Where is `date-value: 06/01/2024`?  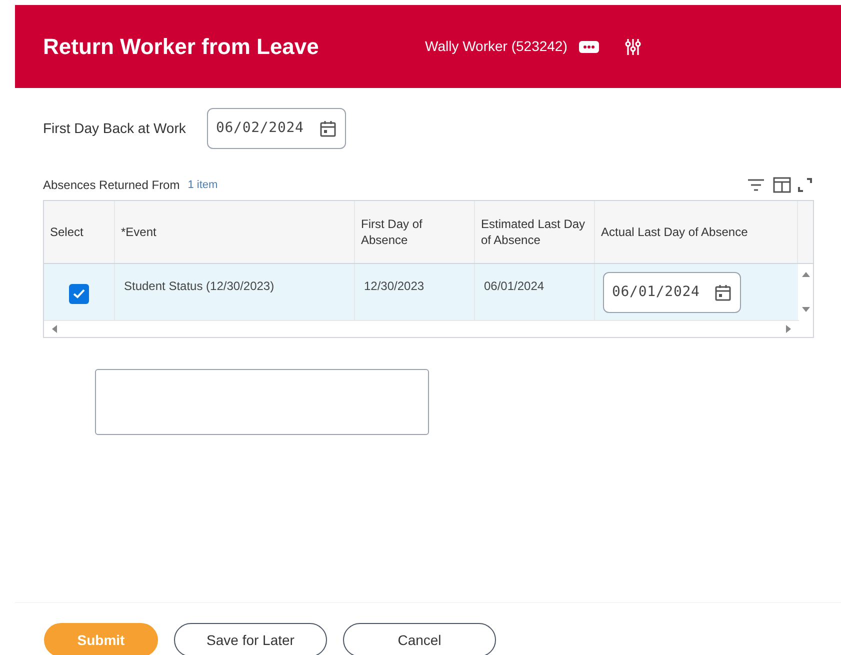
date-value: 06/01/2024 is located at coordinates (656, 292).